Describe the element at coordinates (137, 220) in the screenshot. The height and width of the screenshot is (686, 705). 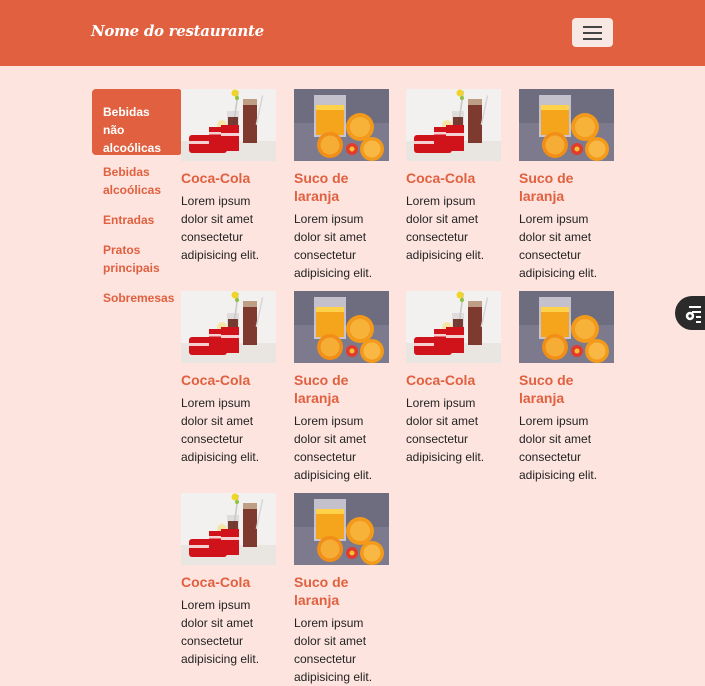
I see `sidebar-item-entradas: Entradas` at that location.